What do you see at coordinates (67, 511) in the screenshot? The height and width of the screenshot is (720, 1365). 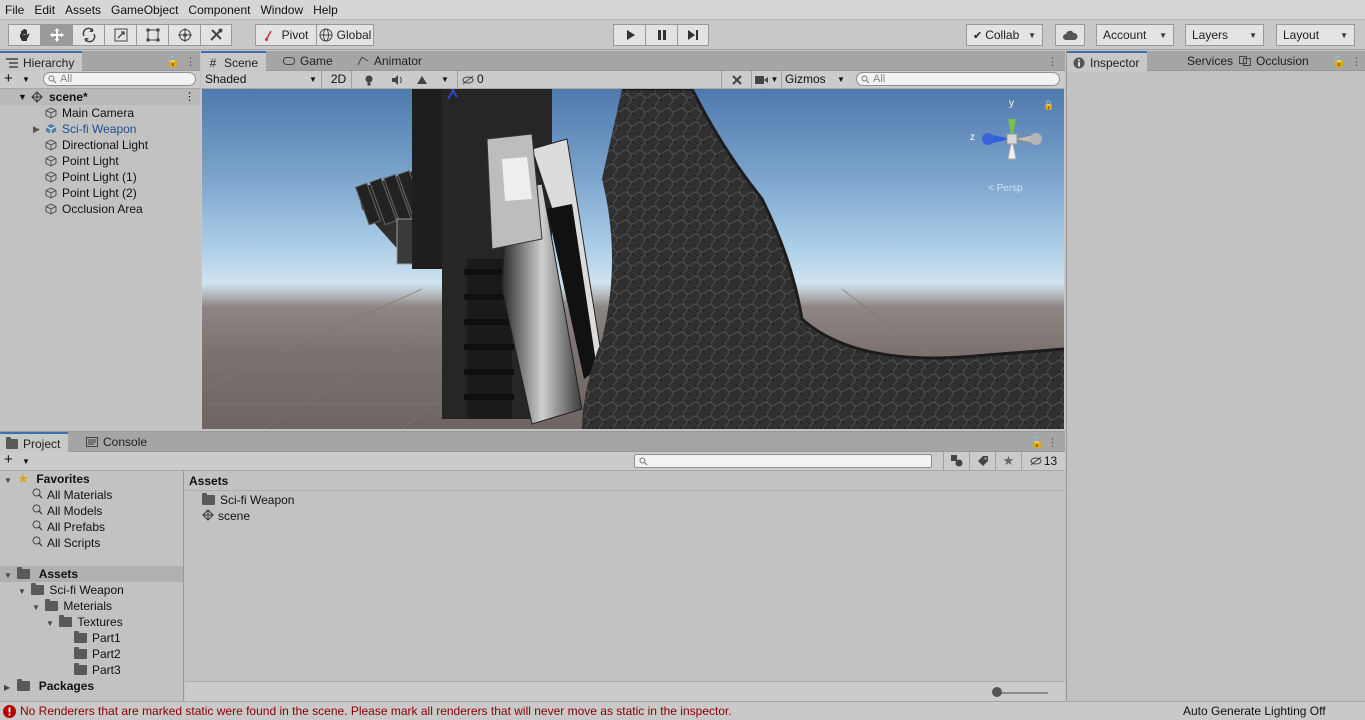 I see `favorite-item-all-models: All Models` at bounding box center [67, 511].